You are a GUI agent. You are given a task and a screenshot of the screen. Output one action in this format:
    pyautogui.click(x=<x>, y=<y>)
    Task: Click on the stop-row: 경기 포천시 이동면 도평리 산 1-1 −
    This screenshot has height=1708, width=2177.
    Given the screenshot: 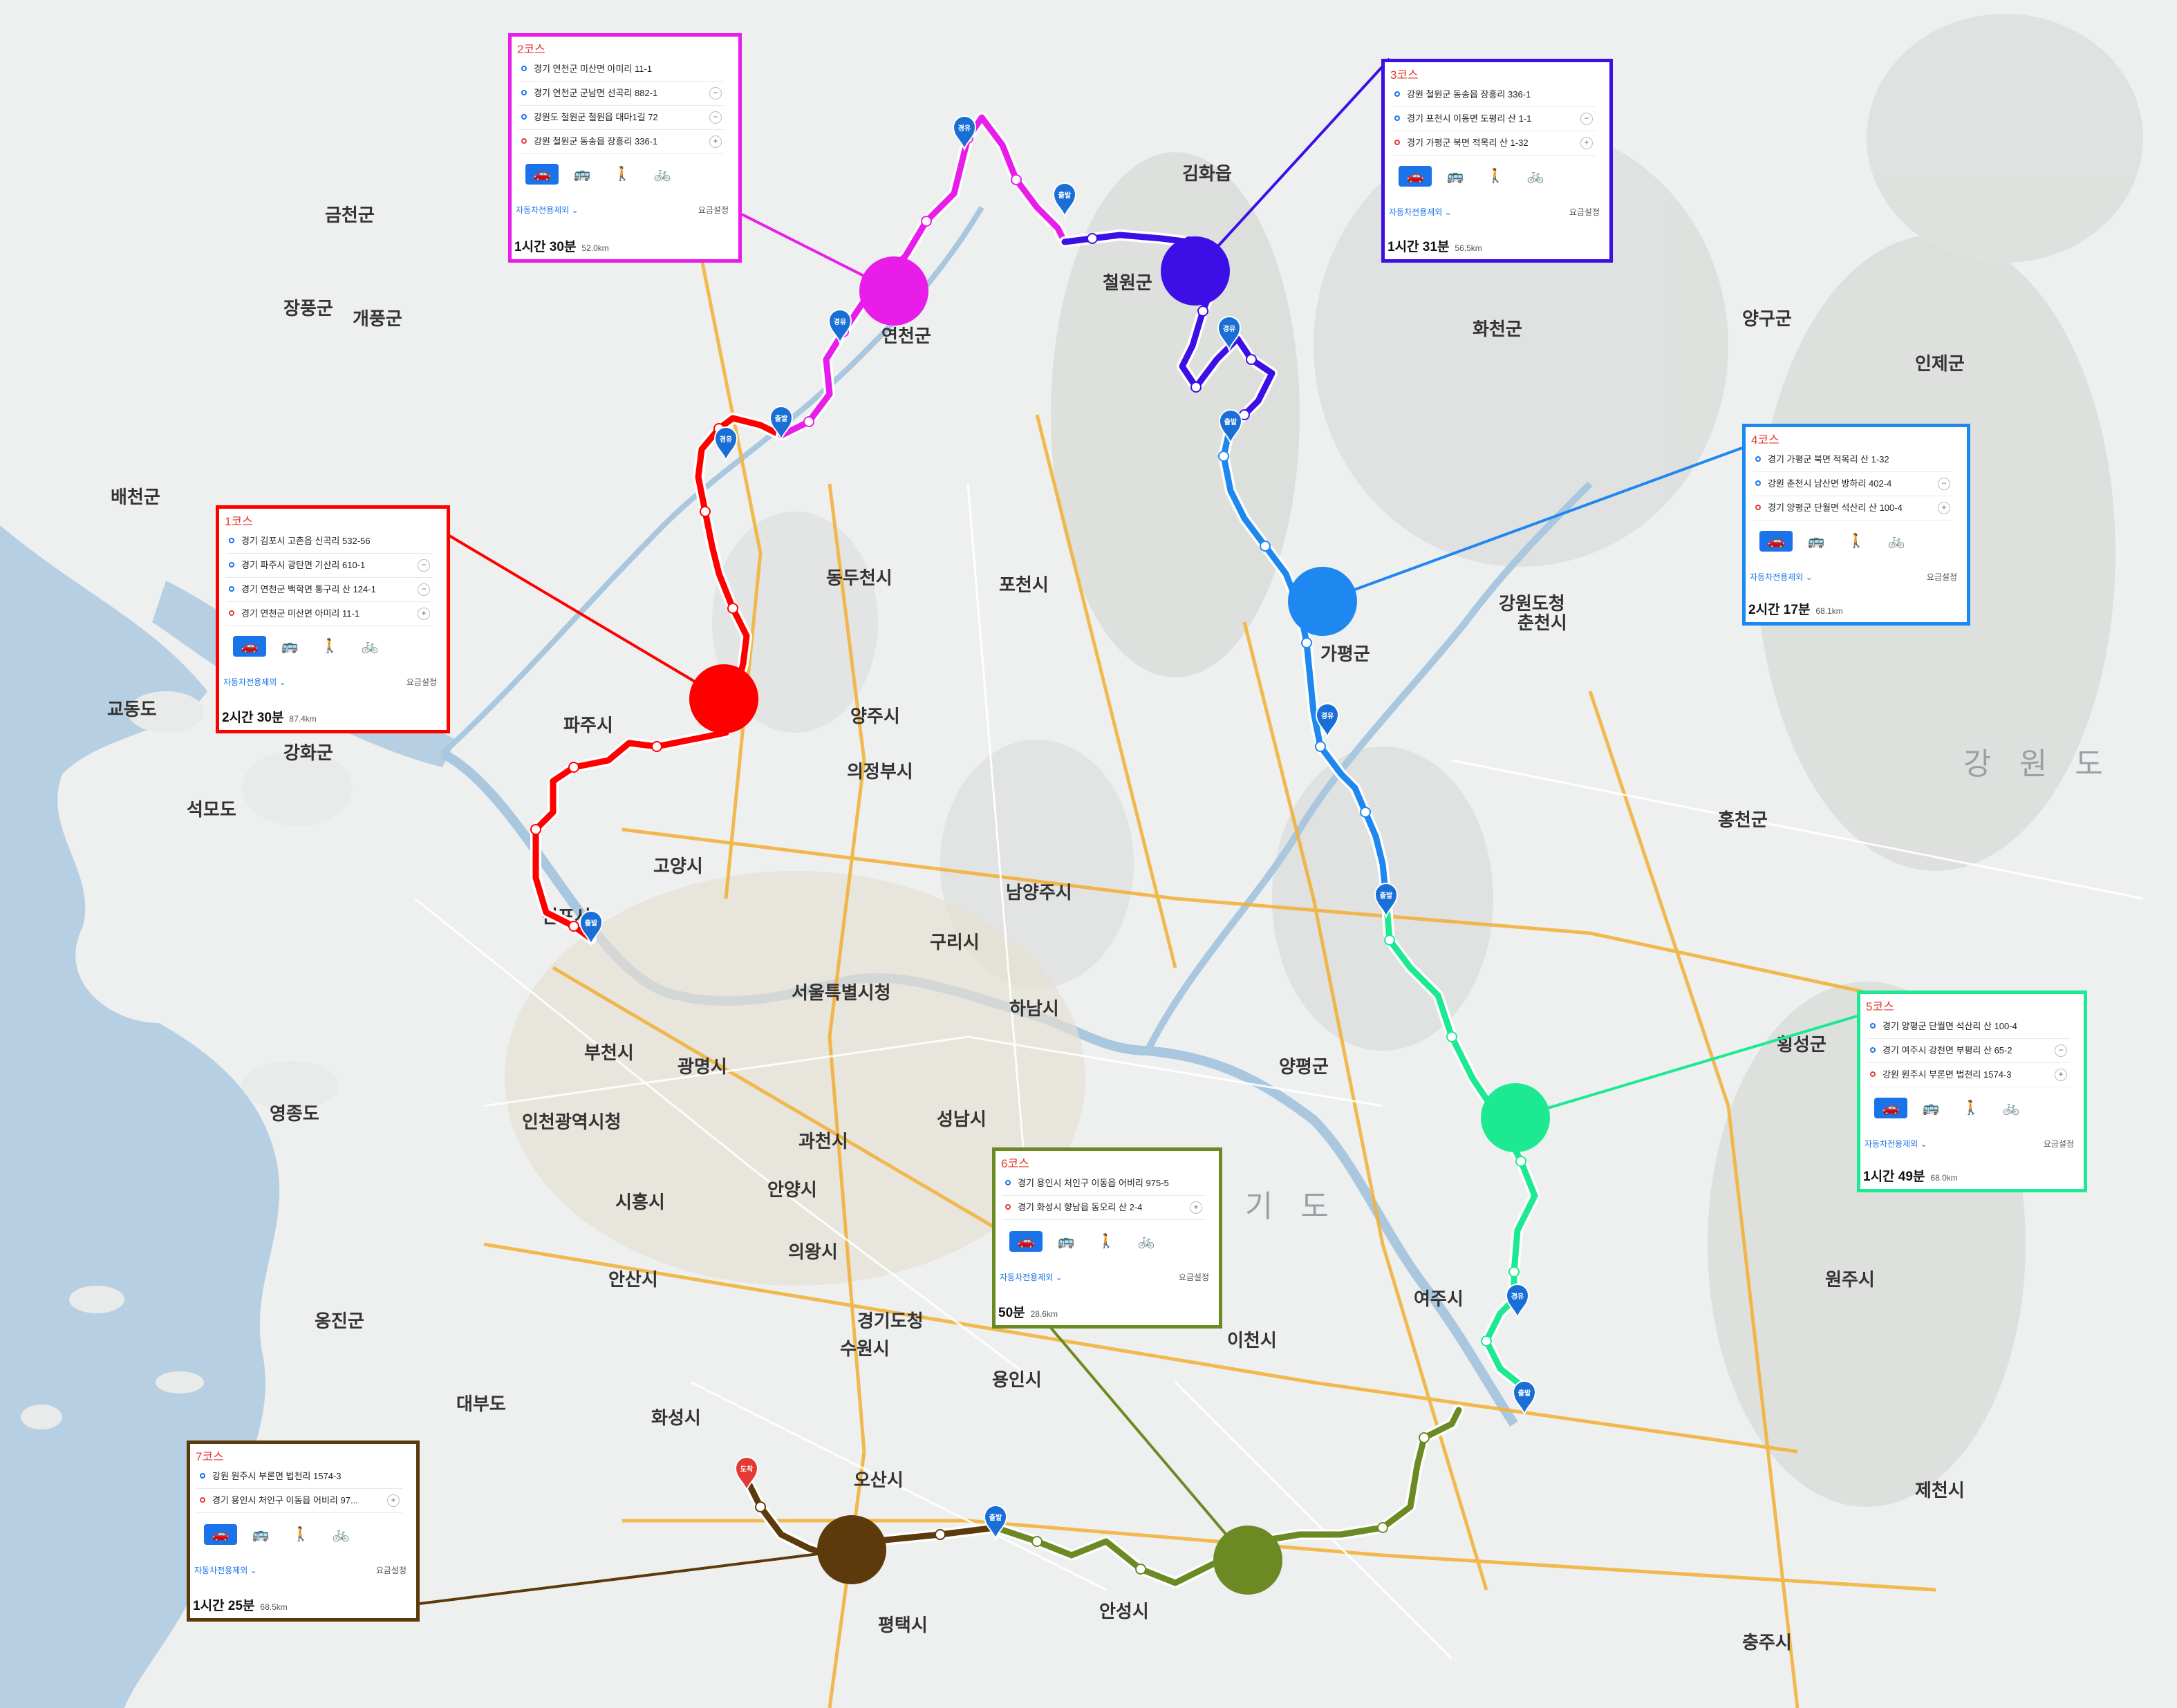 What is the action you would take?
    pyautogui.click(x=1494, y=119)
    